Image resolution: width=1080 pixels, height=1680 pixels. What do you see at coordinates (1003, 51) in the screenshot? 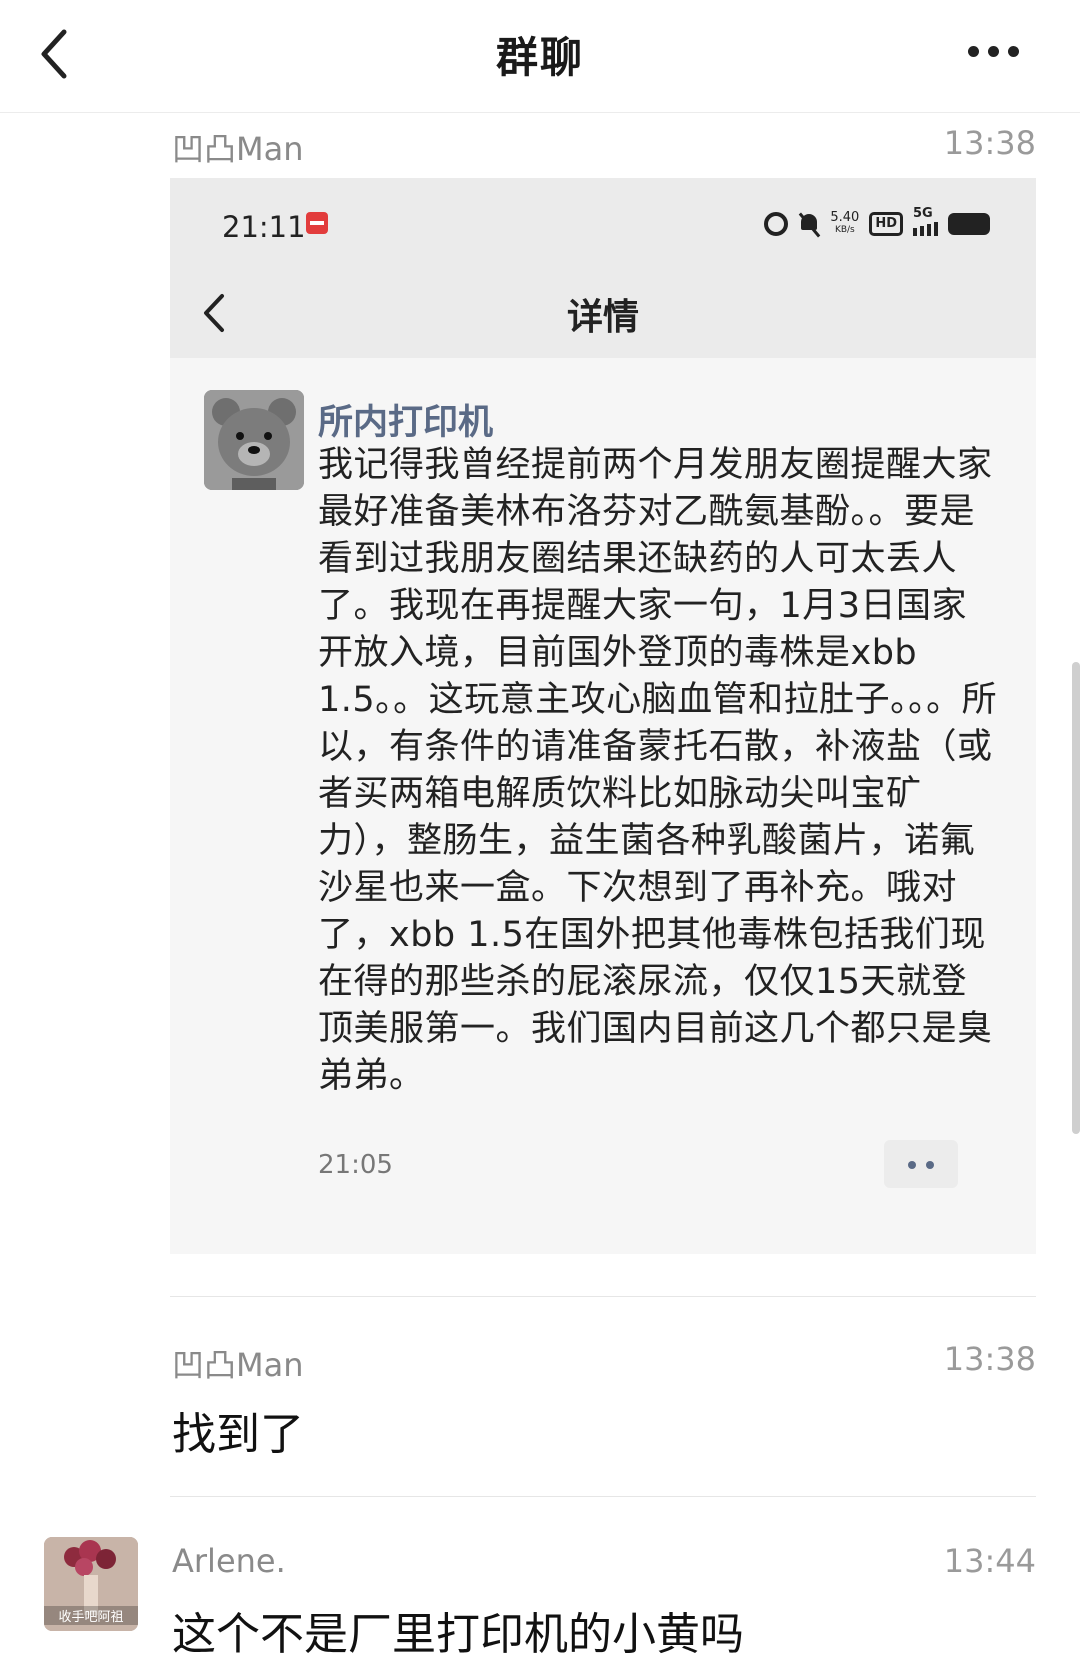
I see `more-options-icon` at bounding box center [1003, 51].